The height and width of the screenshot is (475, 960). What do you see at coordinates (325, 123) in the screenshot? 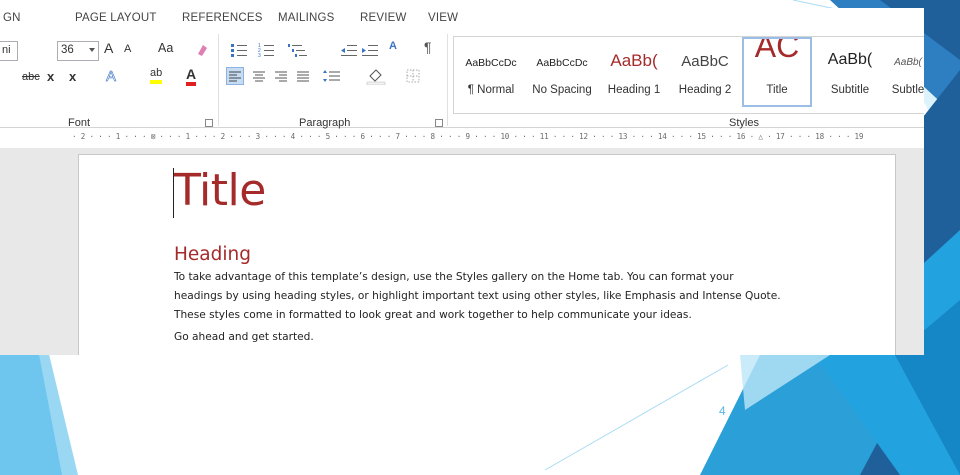
I see `paragraph-group-label: Paragraph` at bounding box center [325, 123].